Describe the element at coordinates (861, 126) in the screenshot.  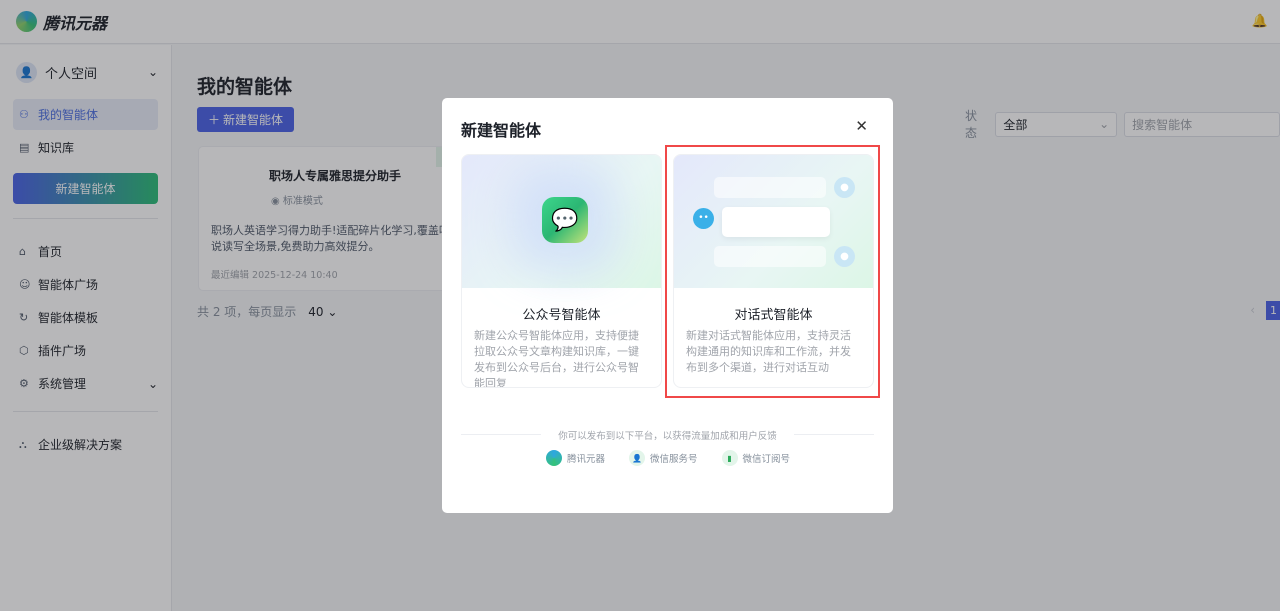
I see `close-icon: ✕` at that location.